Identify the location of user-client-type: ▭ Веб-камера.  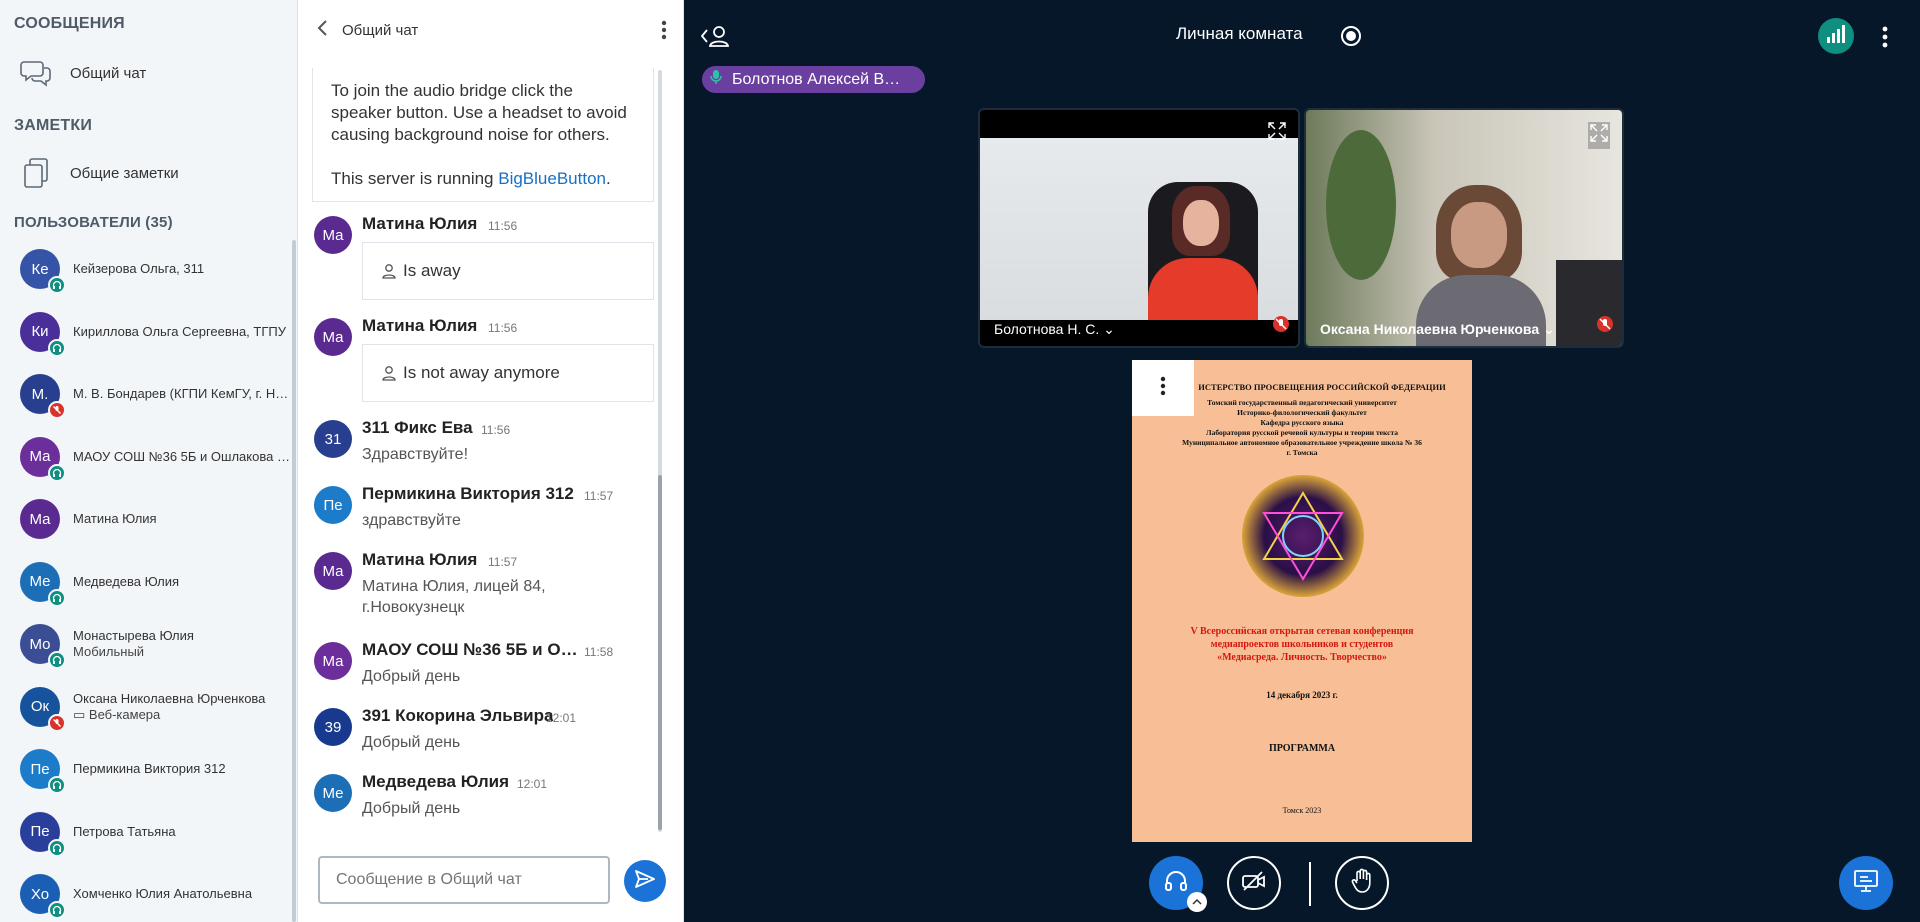
(117, 714).